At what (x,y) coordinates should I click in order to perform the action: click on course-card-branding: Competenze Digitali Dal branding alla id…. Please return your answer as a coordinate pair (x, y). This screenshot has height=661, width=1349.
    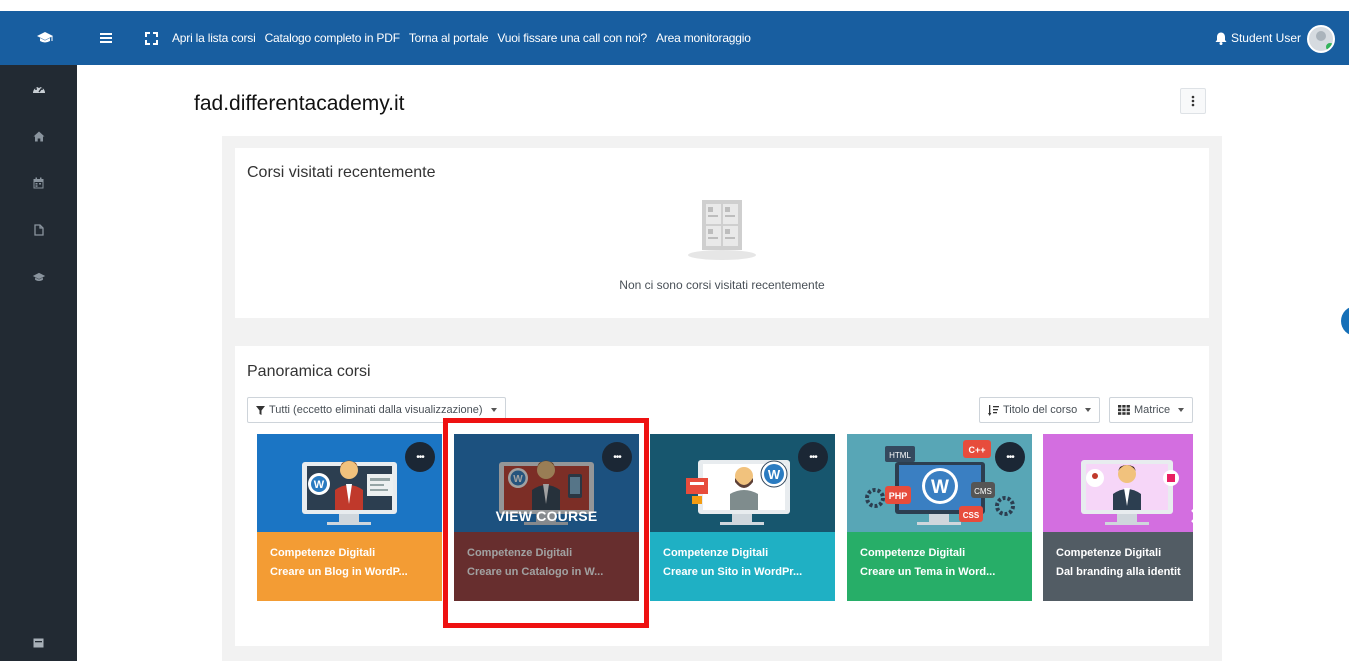
    Looking at the image, I should click on (1118, 517).